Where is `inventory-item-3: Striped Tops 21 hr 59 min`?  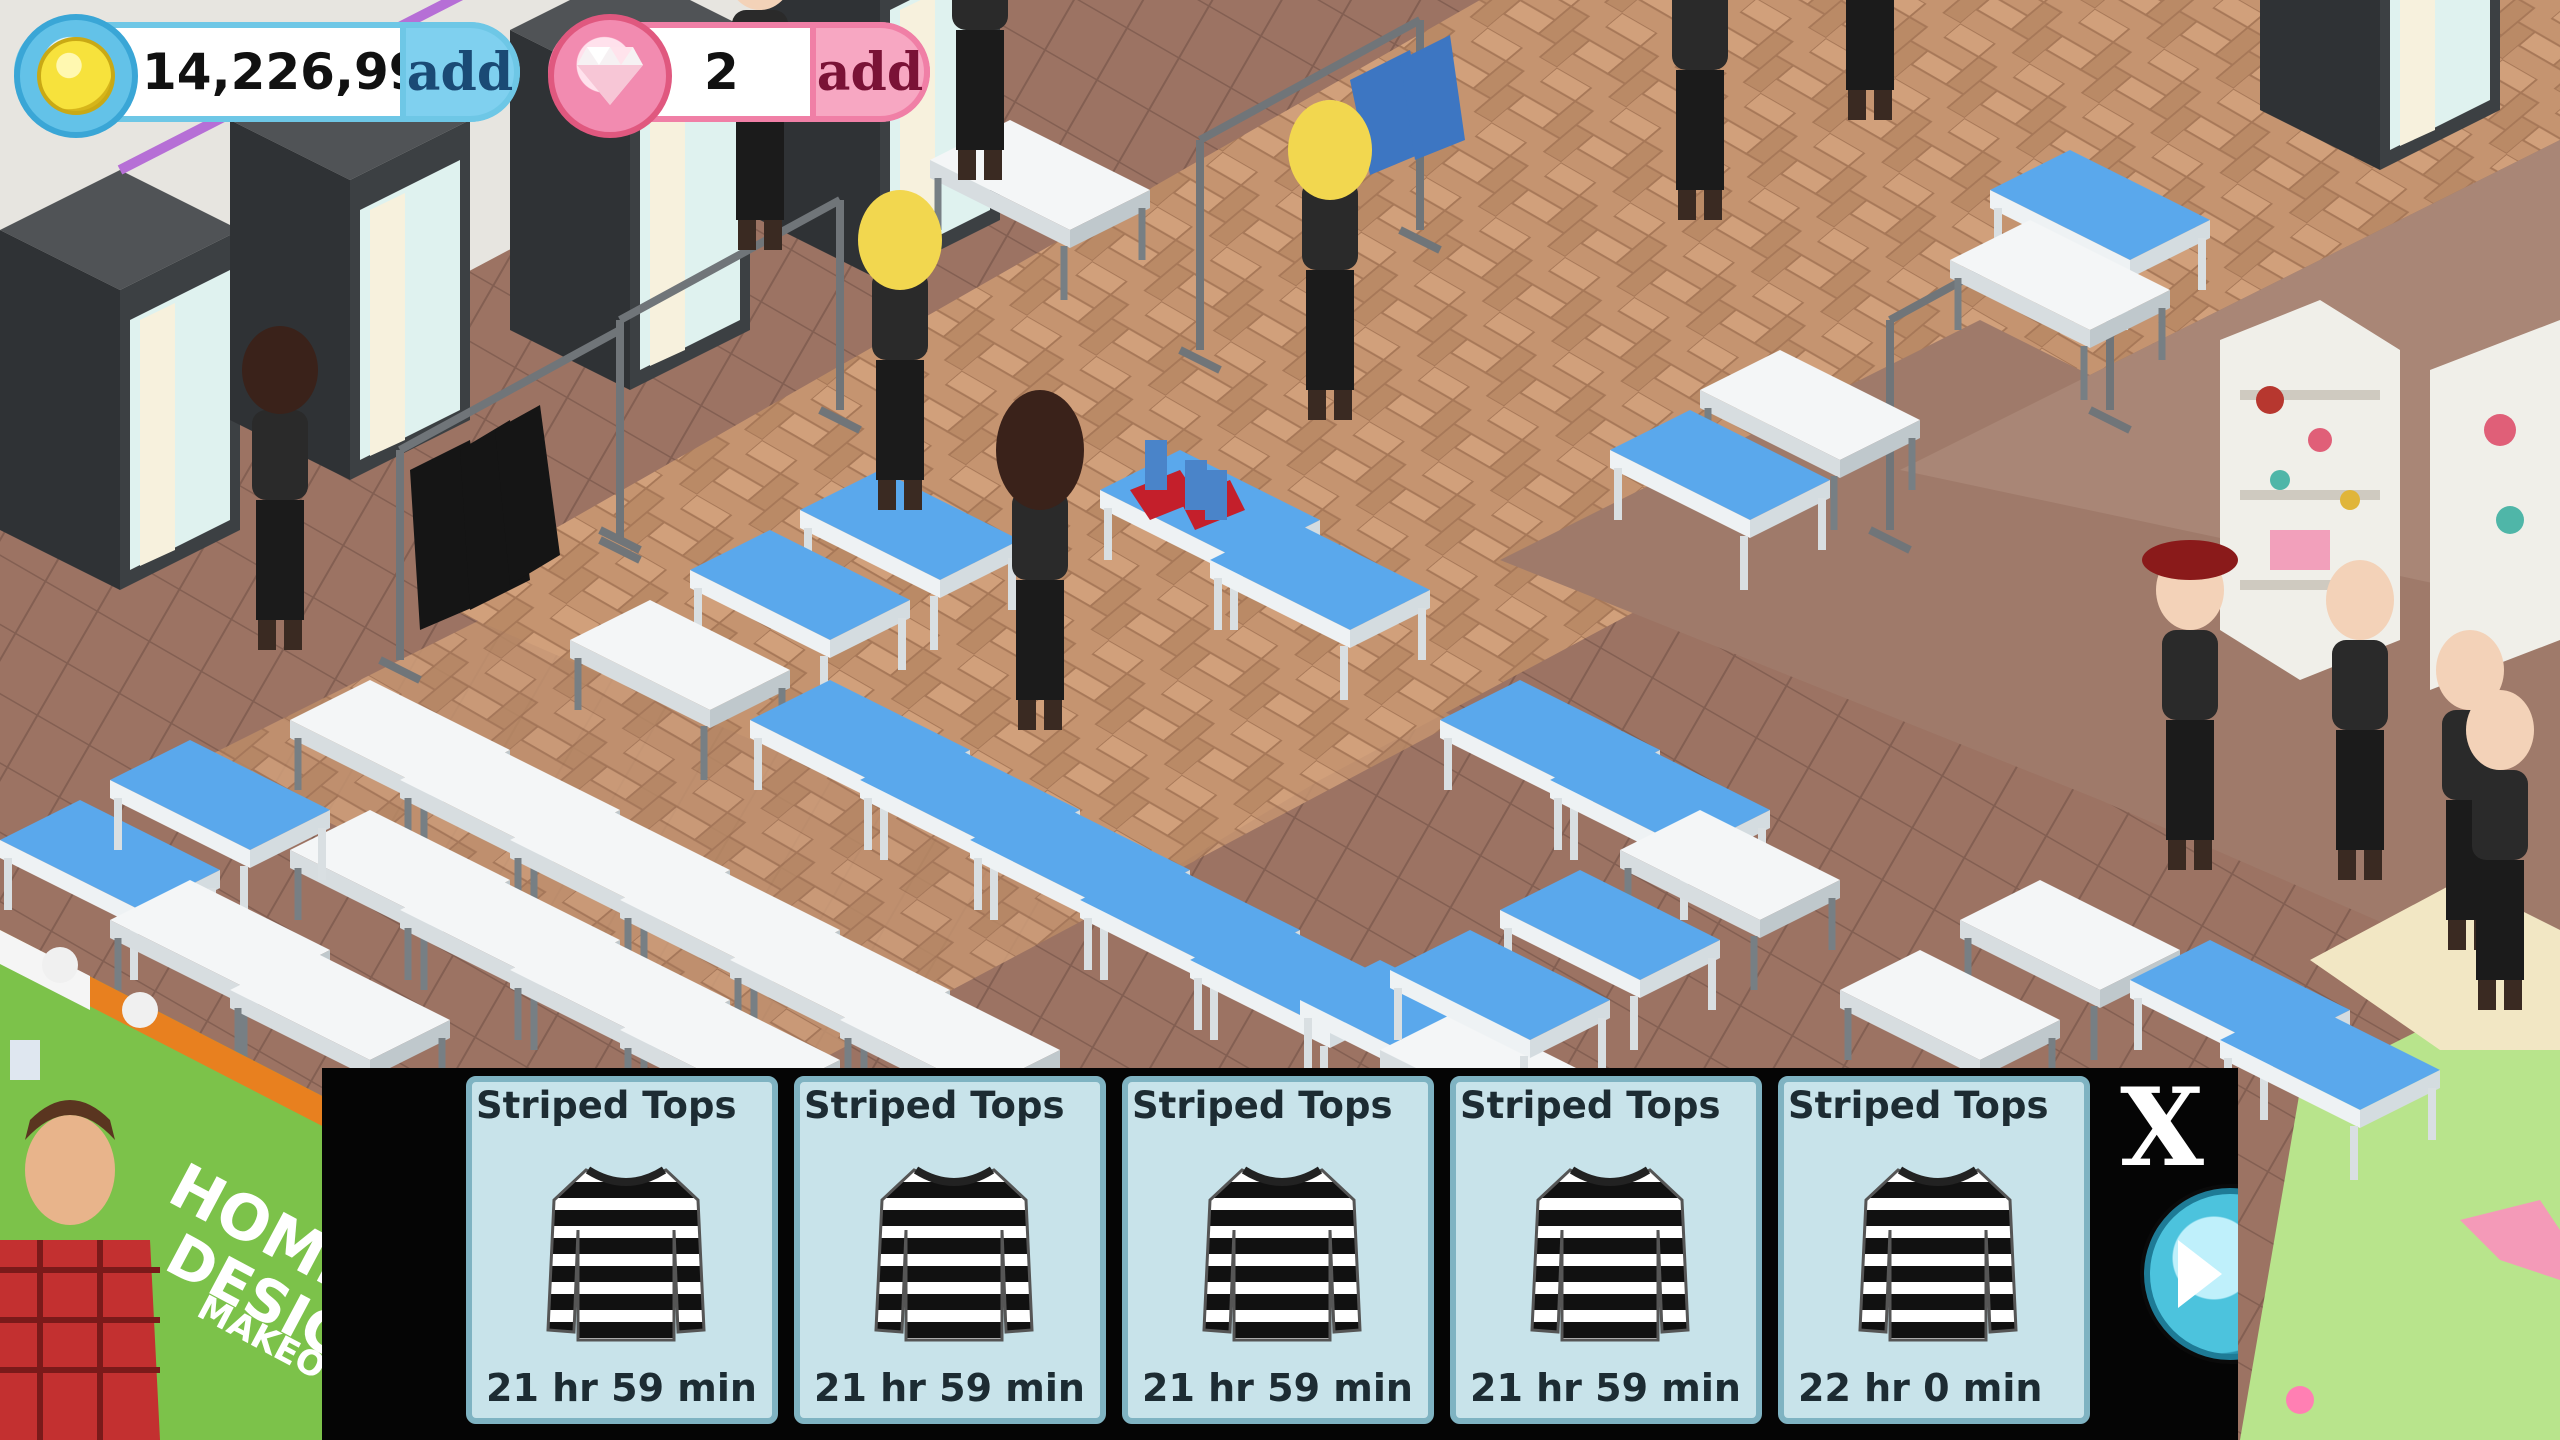 inventory-item-3: Striped Tops 21 hr 59 min is located at coordinates (1278, 1250).